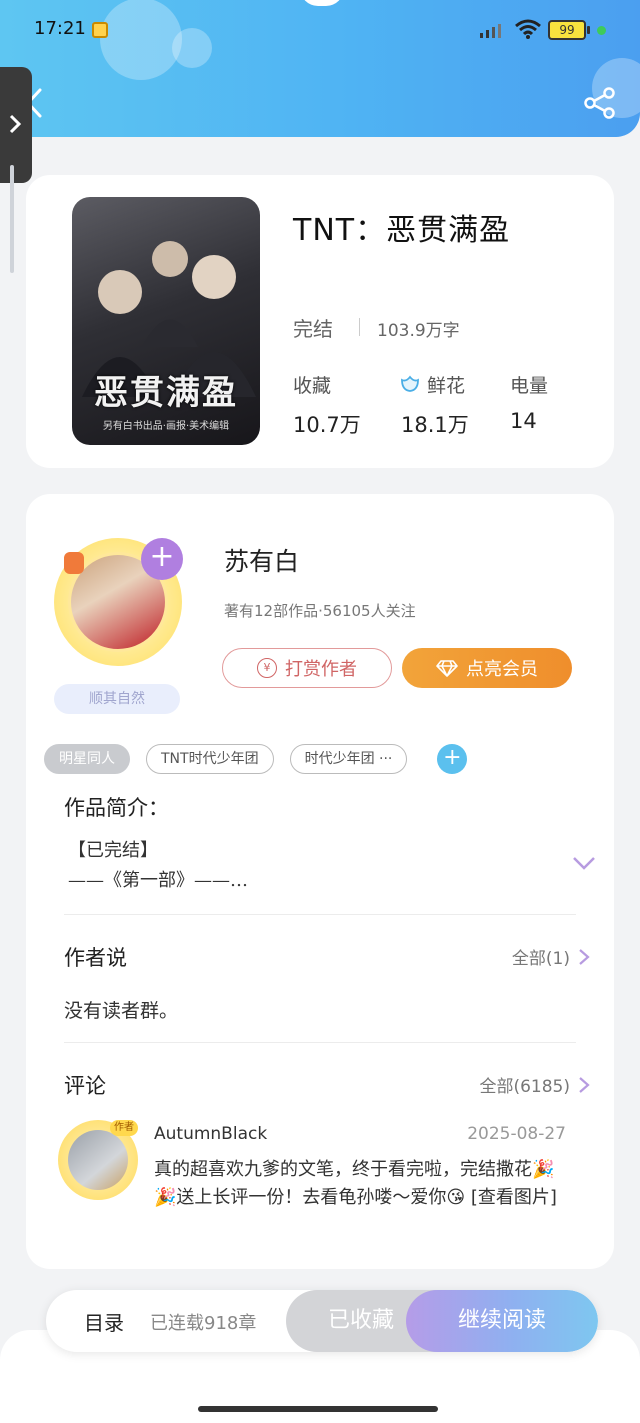 Image resolution: width=640 pixels, height=1423 pixels. Describe the element at coordinates (584, 863) in the screenshot. I see `chevron-down-icon` at that location.